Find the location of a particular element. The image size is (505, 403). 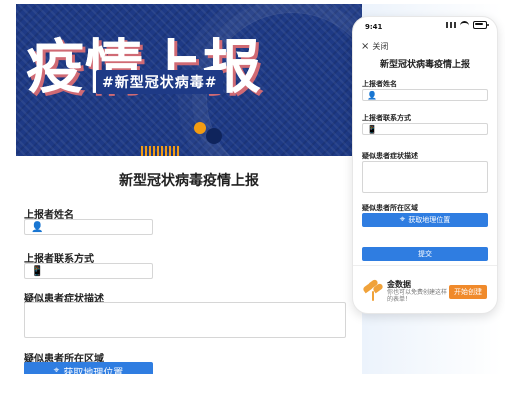

form-title: 新型冠状病毒疫情上报 is located at coordinates (189, 181).